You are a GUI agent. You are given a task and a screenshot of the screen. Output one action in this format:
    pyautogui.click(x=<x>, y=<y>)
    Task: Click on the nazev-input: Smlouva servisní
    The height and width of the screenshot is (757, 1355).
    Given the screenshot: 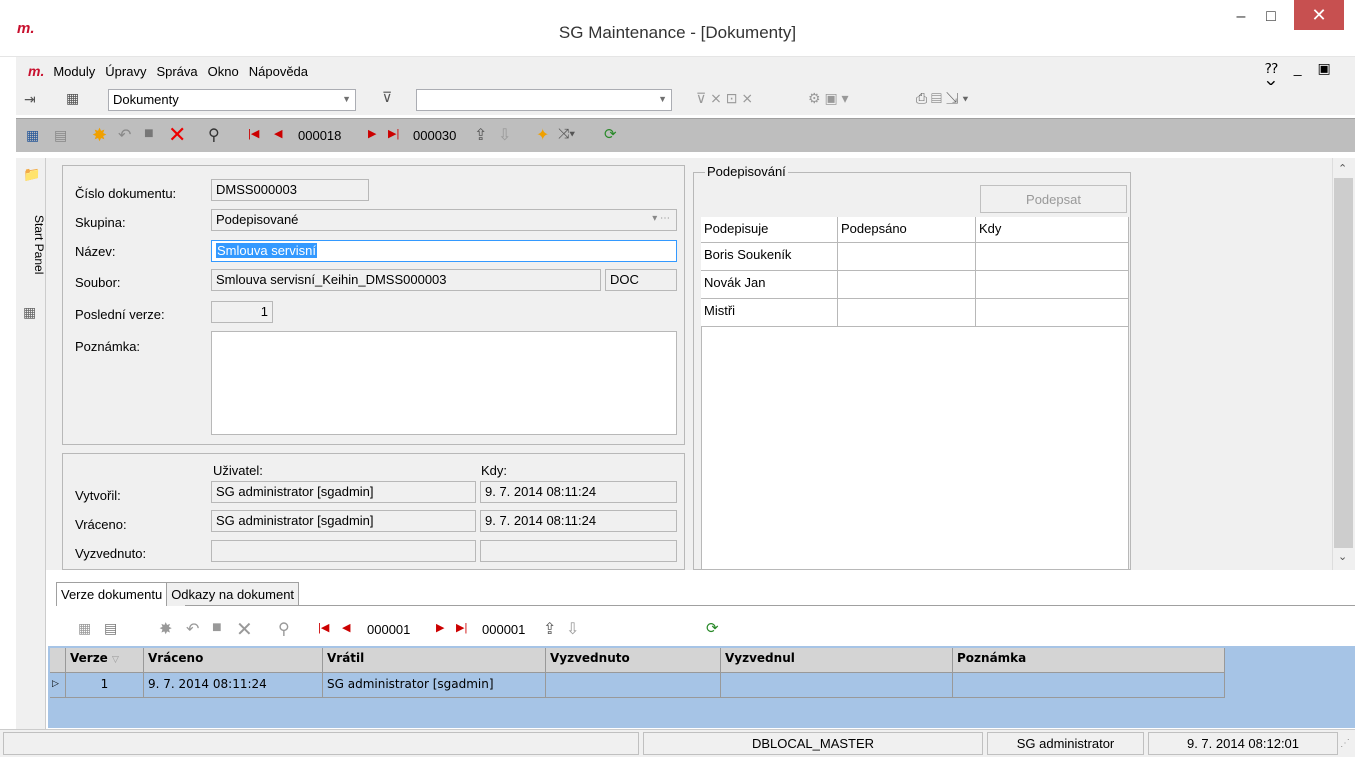 What is the action you would take?
    pyautogui.click(x=444, y=251)
    